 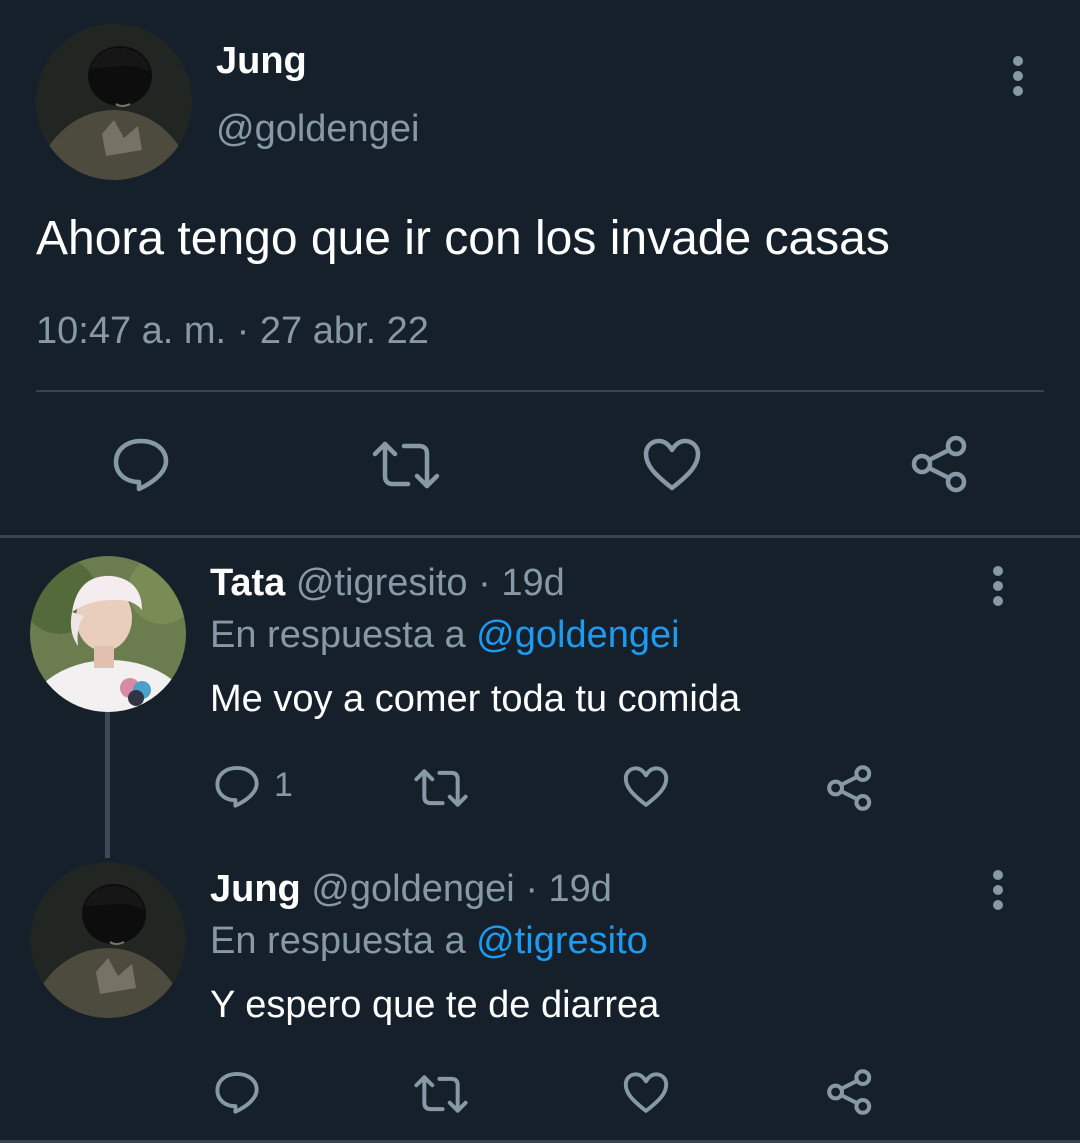 I want to click on section-divider, so click(x=540, y=536).